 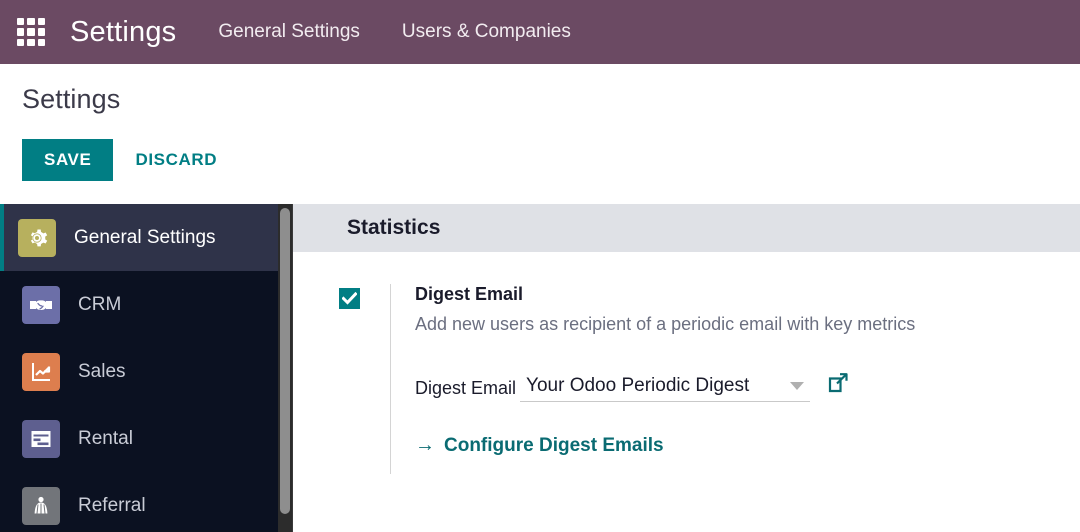 I want to click on configure-digest-emails-link: → Configure Digest Emails, so click(x=539, y=445).